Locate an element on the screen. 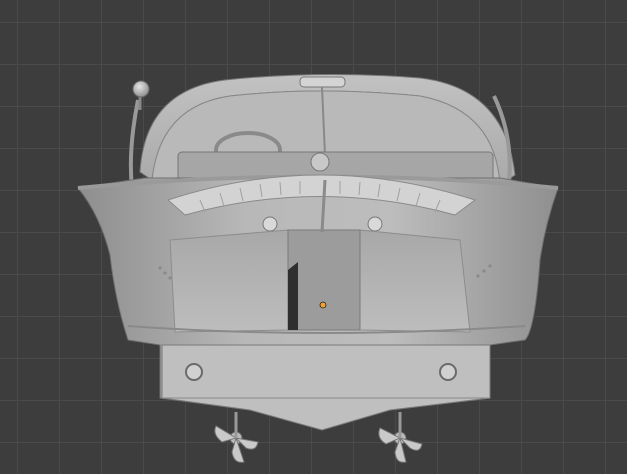 The width and height of the screenshot is (627, 474). propeller-left-icon is located at coordinates (236, 437).